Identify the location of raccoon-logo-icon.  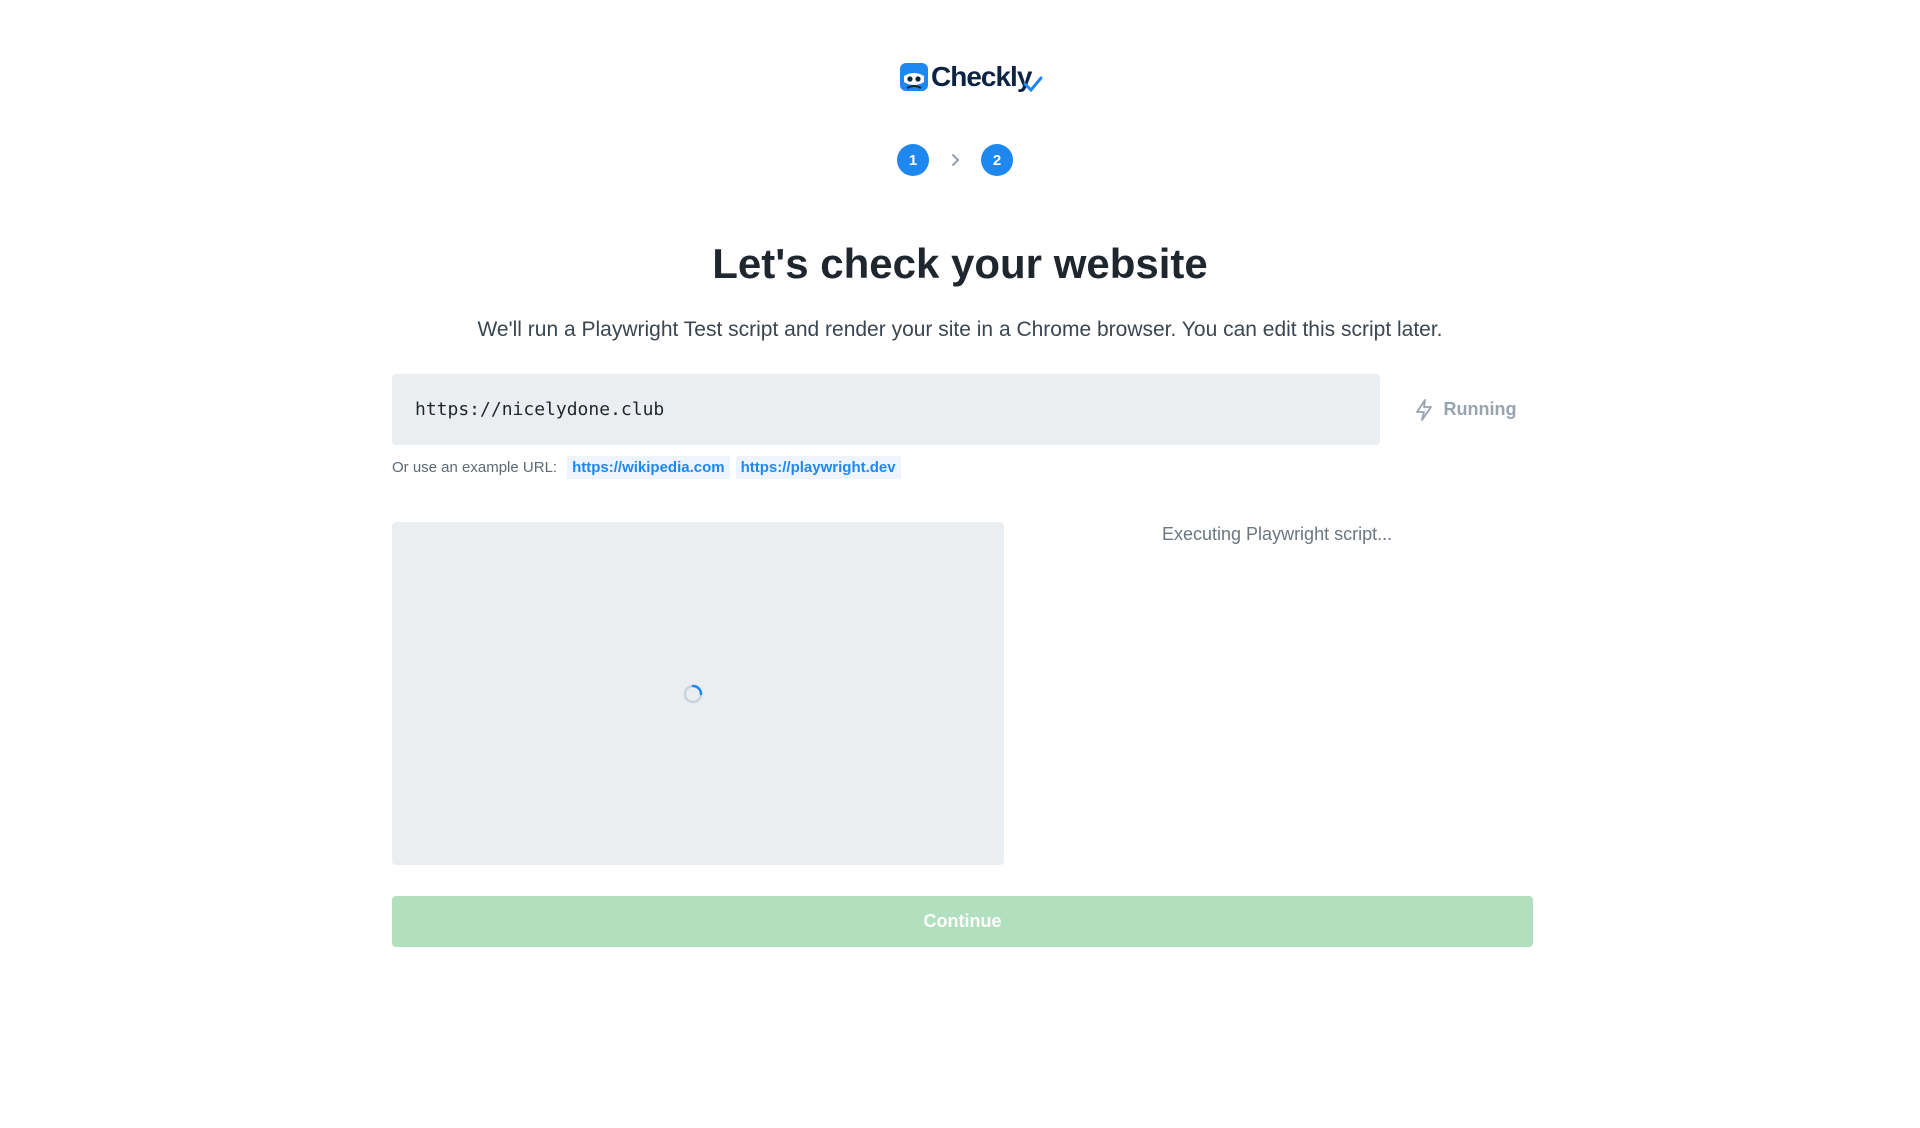
(914, 77).